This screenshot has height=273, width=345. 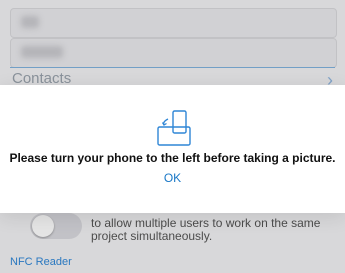 What do you see at coordinates (172, 178) in the screenshot?
I see `ok-button: OK` at bounding box center [172, 178].